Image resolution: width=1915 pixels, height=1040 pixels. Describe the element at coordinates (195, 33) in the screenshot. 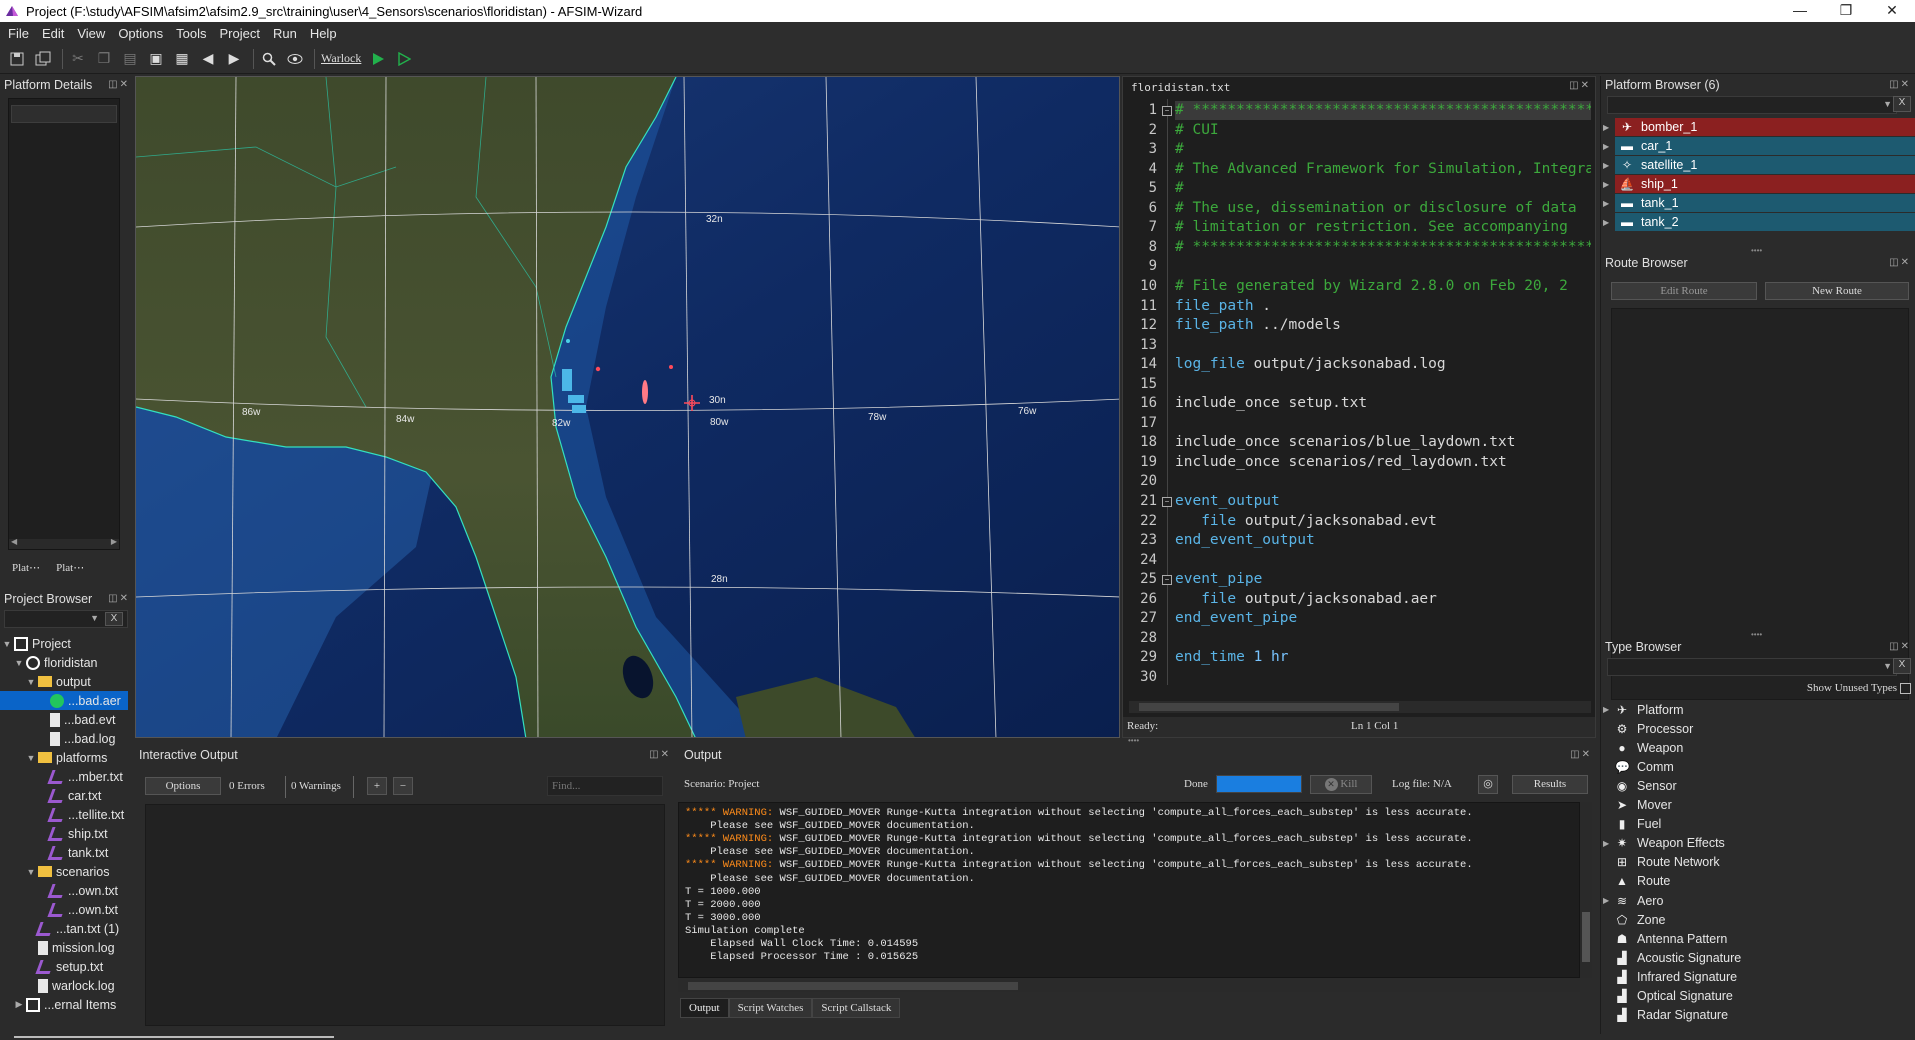

I see `menu-tools: Tools` at that location.